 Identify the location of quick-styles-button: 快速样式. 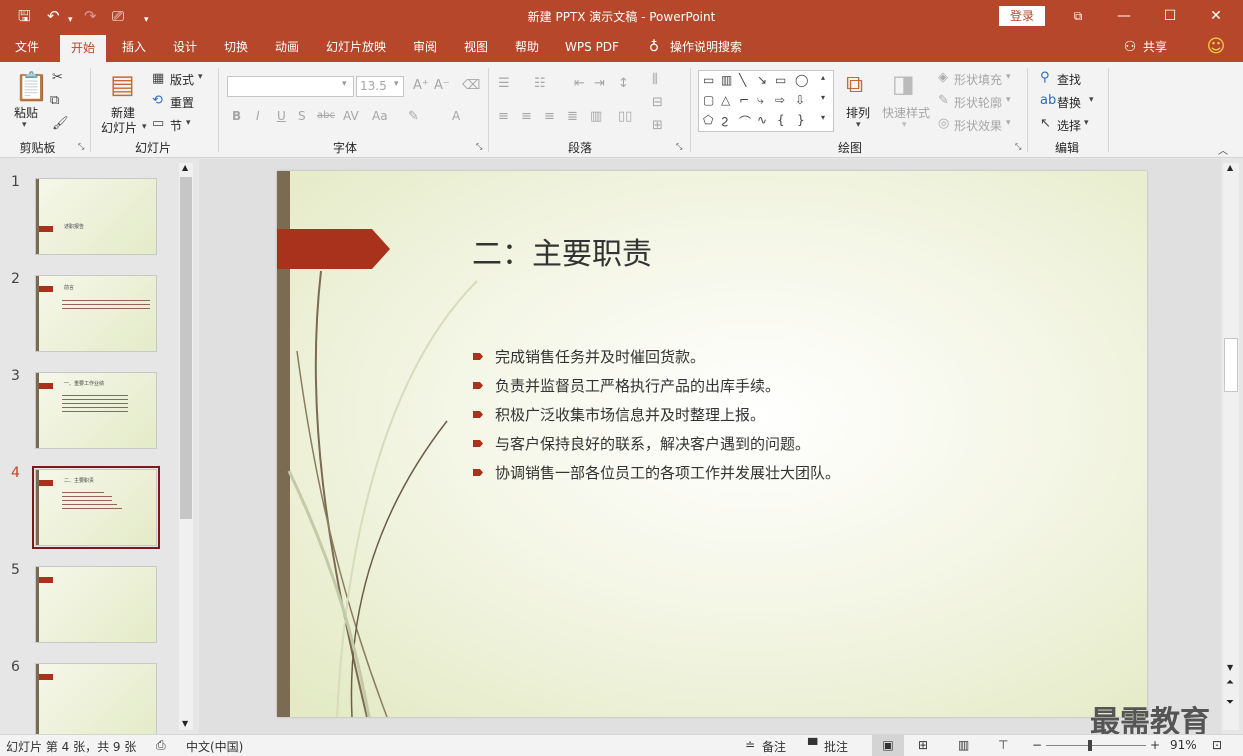
(906, 112).